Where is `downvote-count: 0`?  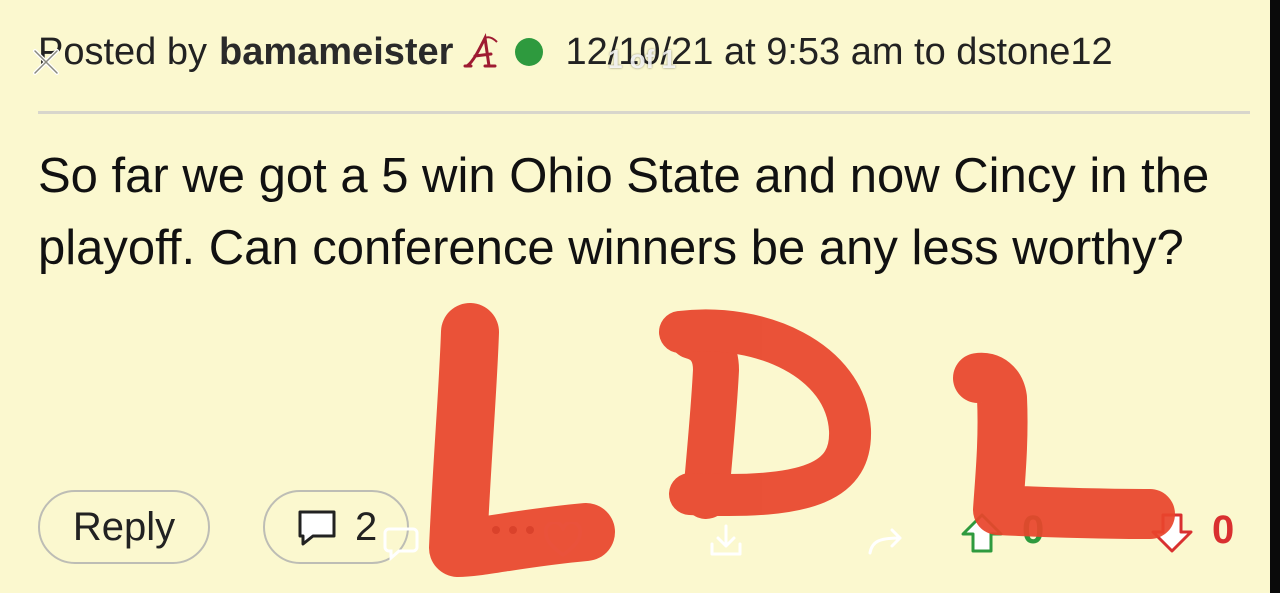 downvote-count: 0 is located at coordinates (1223, 530).